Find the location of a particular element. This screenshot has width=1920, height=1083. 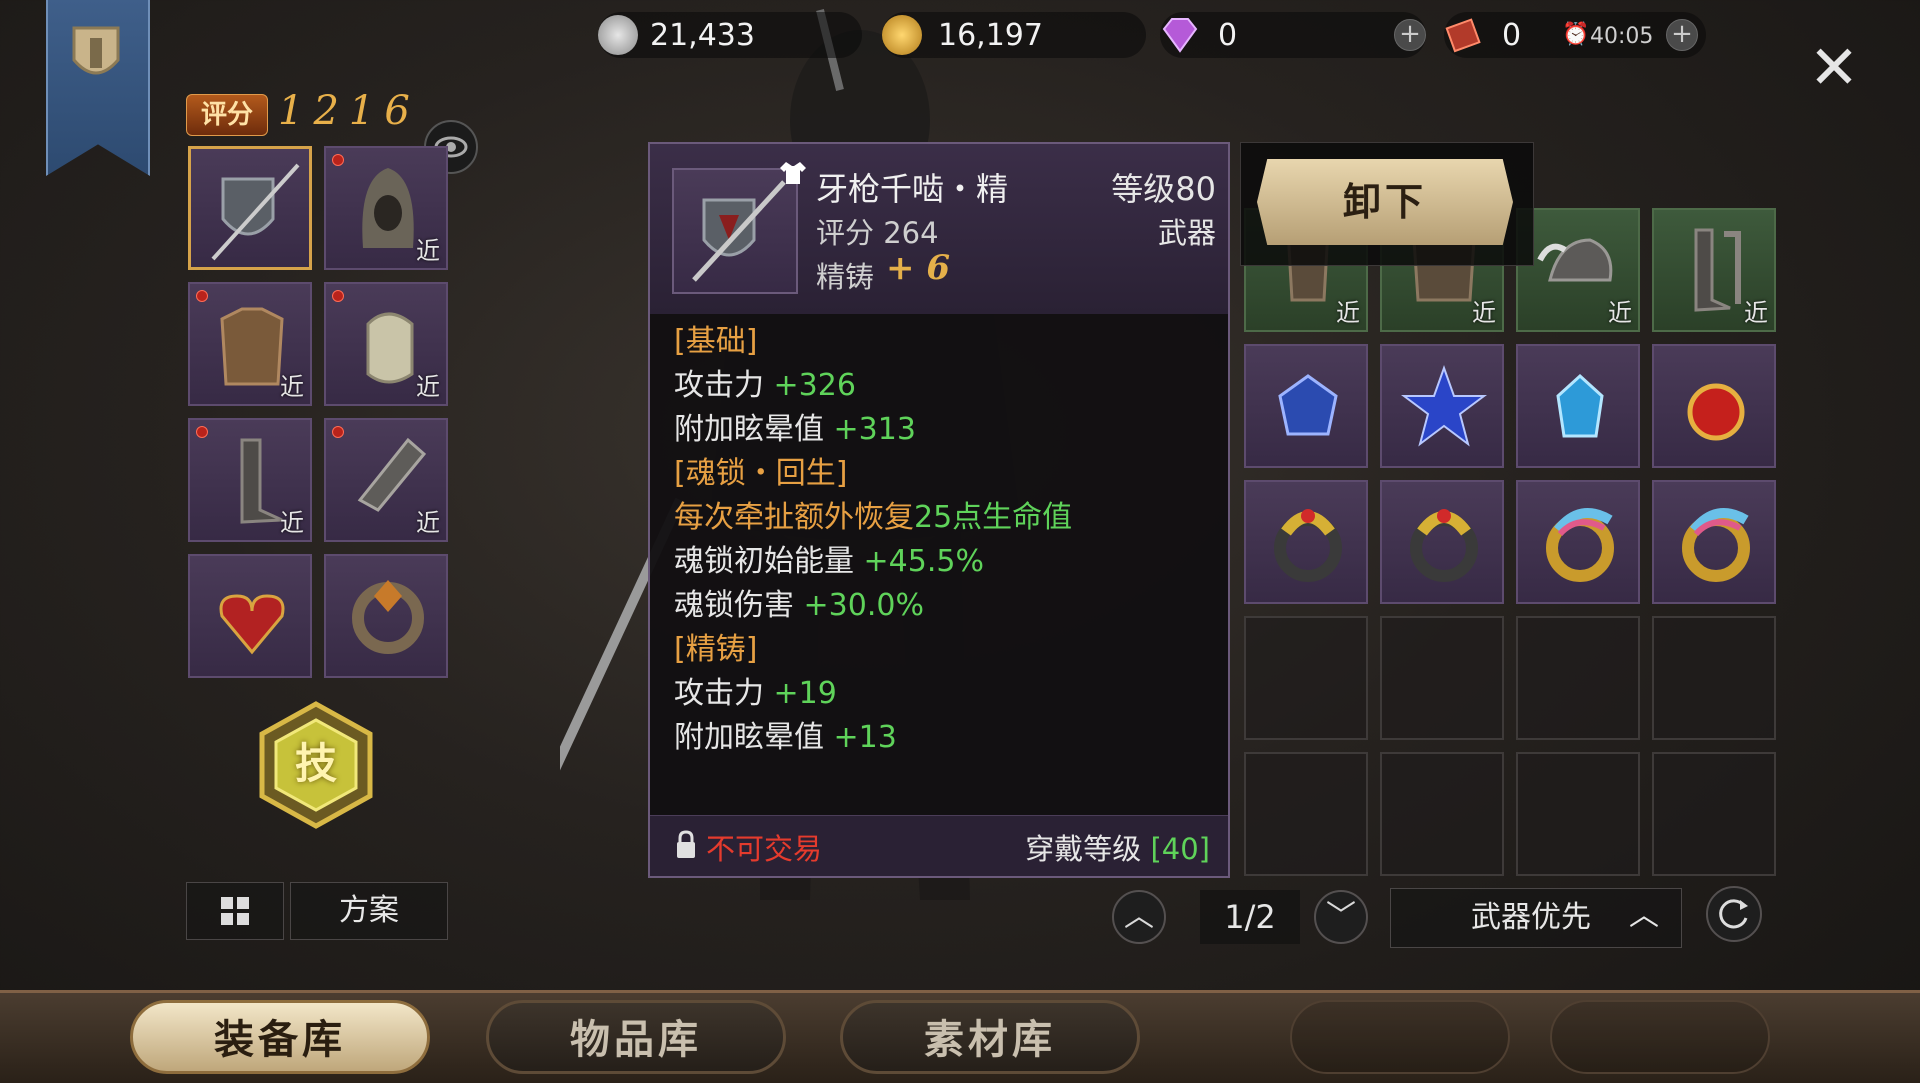

page-up-button: ︿ is located at coordinates (1139, 917).